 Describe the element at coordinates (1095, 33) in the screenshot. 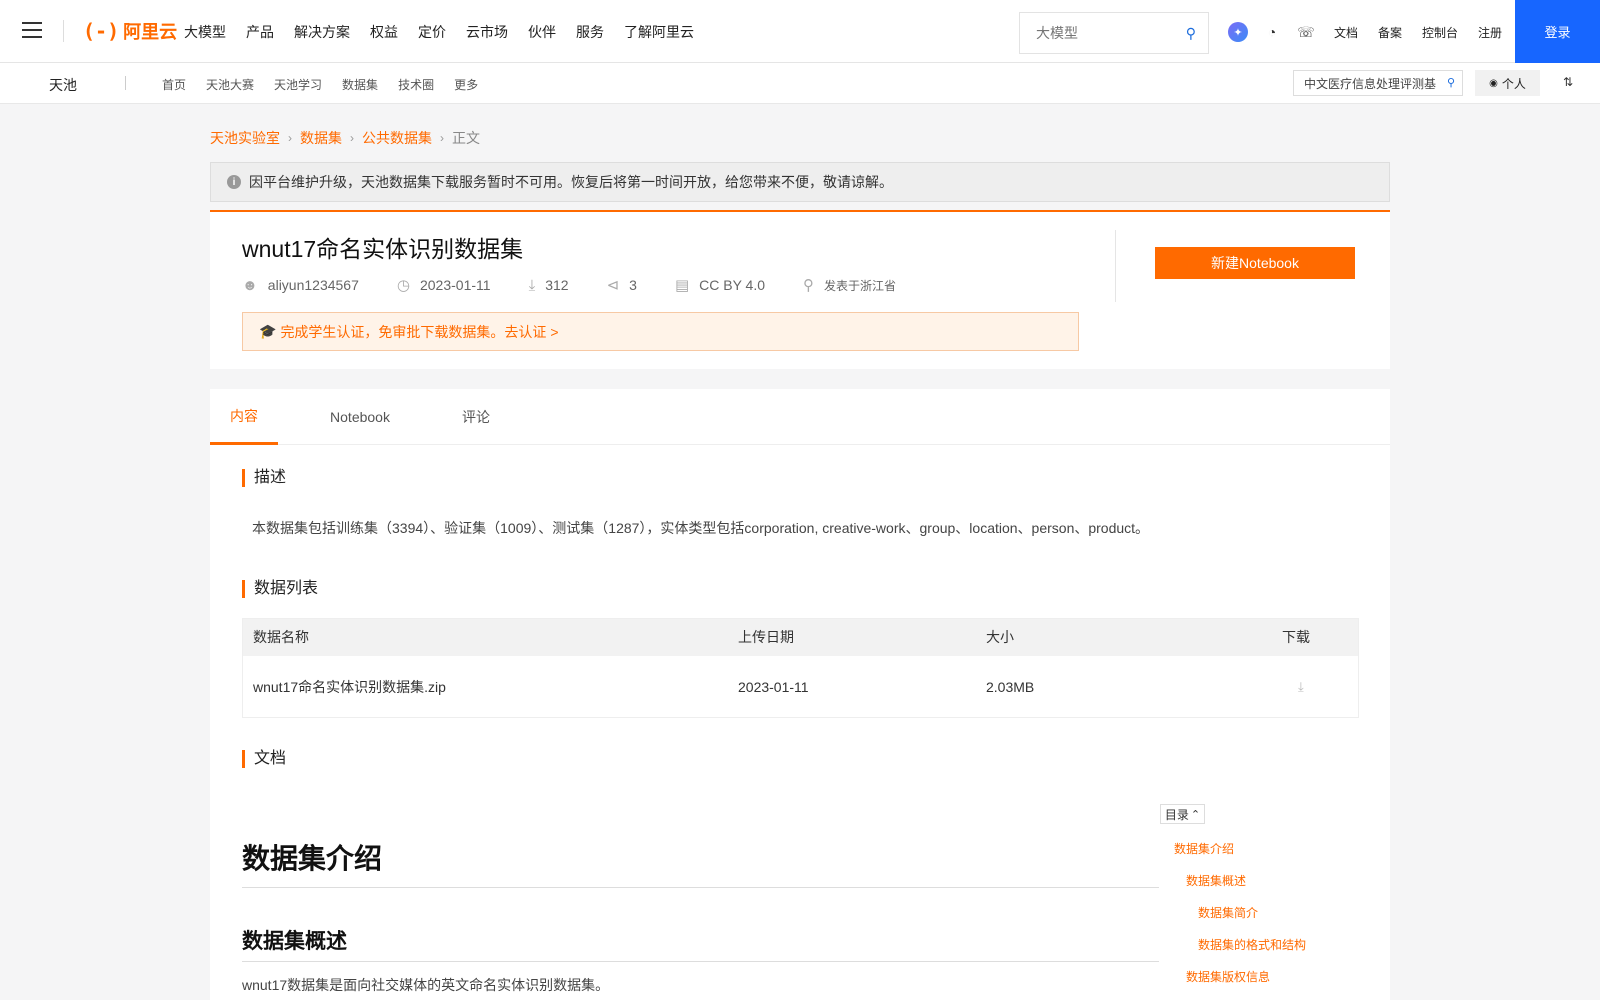

I see `top-search-input` at that location.